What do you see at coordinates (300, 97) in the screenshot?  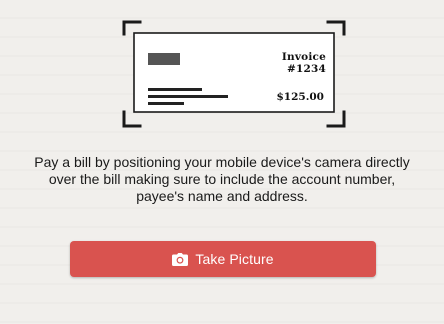 I see `invoice-amount-label: $125.00` at bounding box center [300, 97].